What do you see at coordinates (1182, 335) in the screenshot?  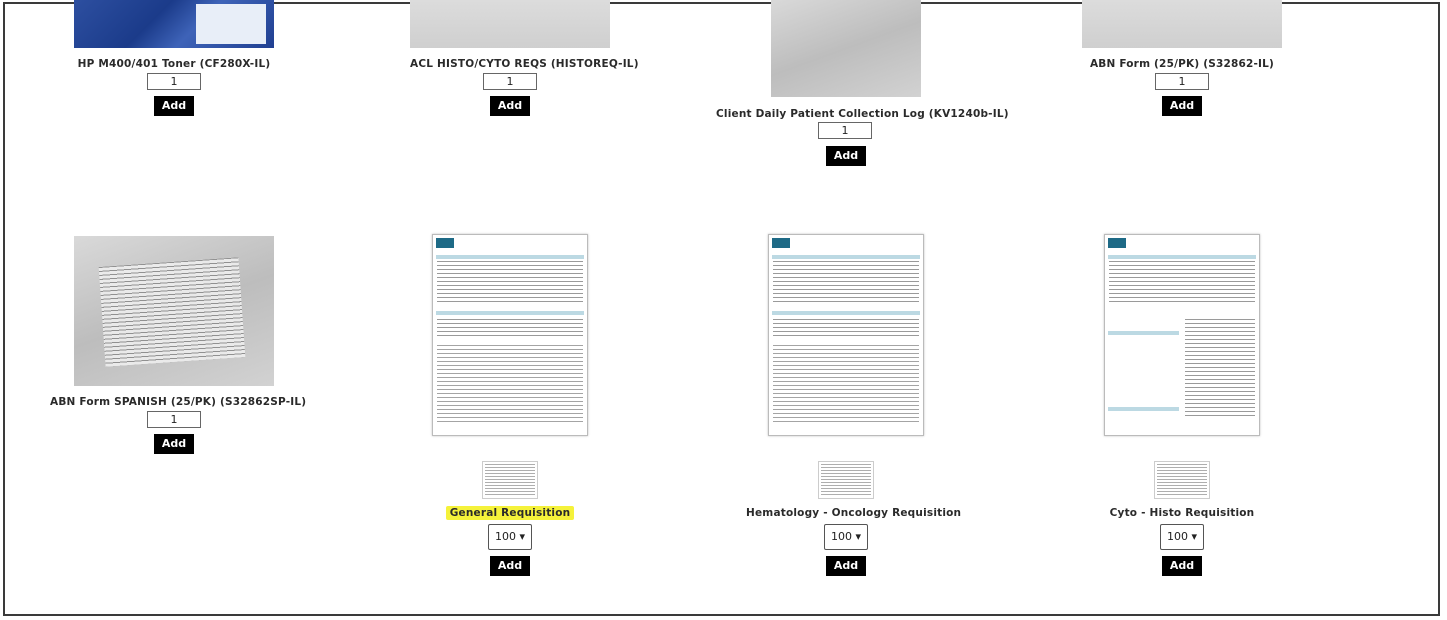 I see `product-image-cyto-histo-requisition` at bounding box center [1182, 335].